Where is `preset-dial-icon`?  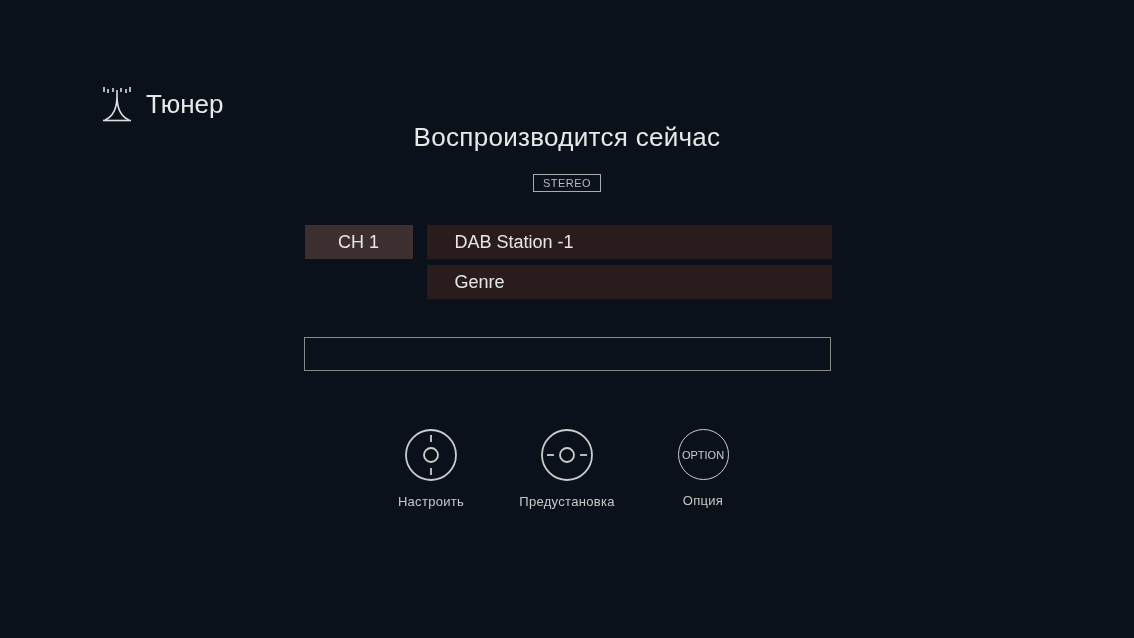
preset-dial-icon is located at coordinates (567, 455).